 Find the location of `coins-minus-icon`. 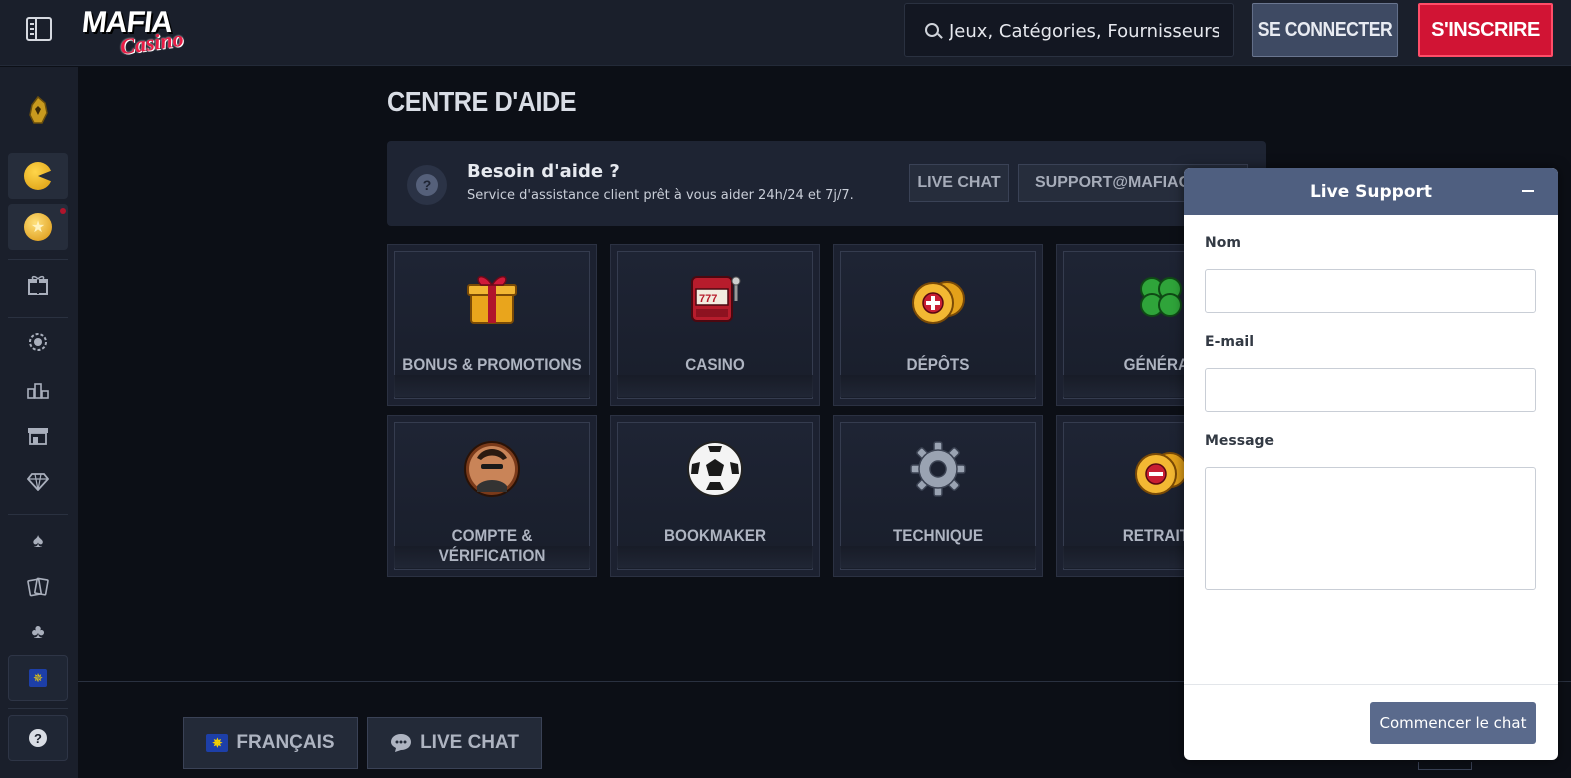

coins-minus-icon is located at coordinates (1161, 473).